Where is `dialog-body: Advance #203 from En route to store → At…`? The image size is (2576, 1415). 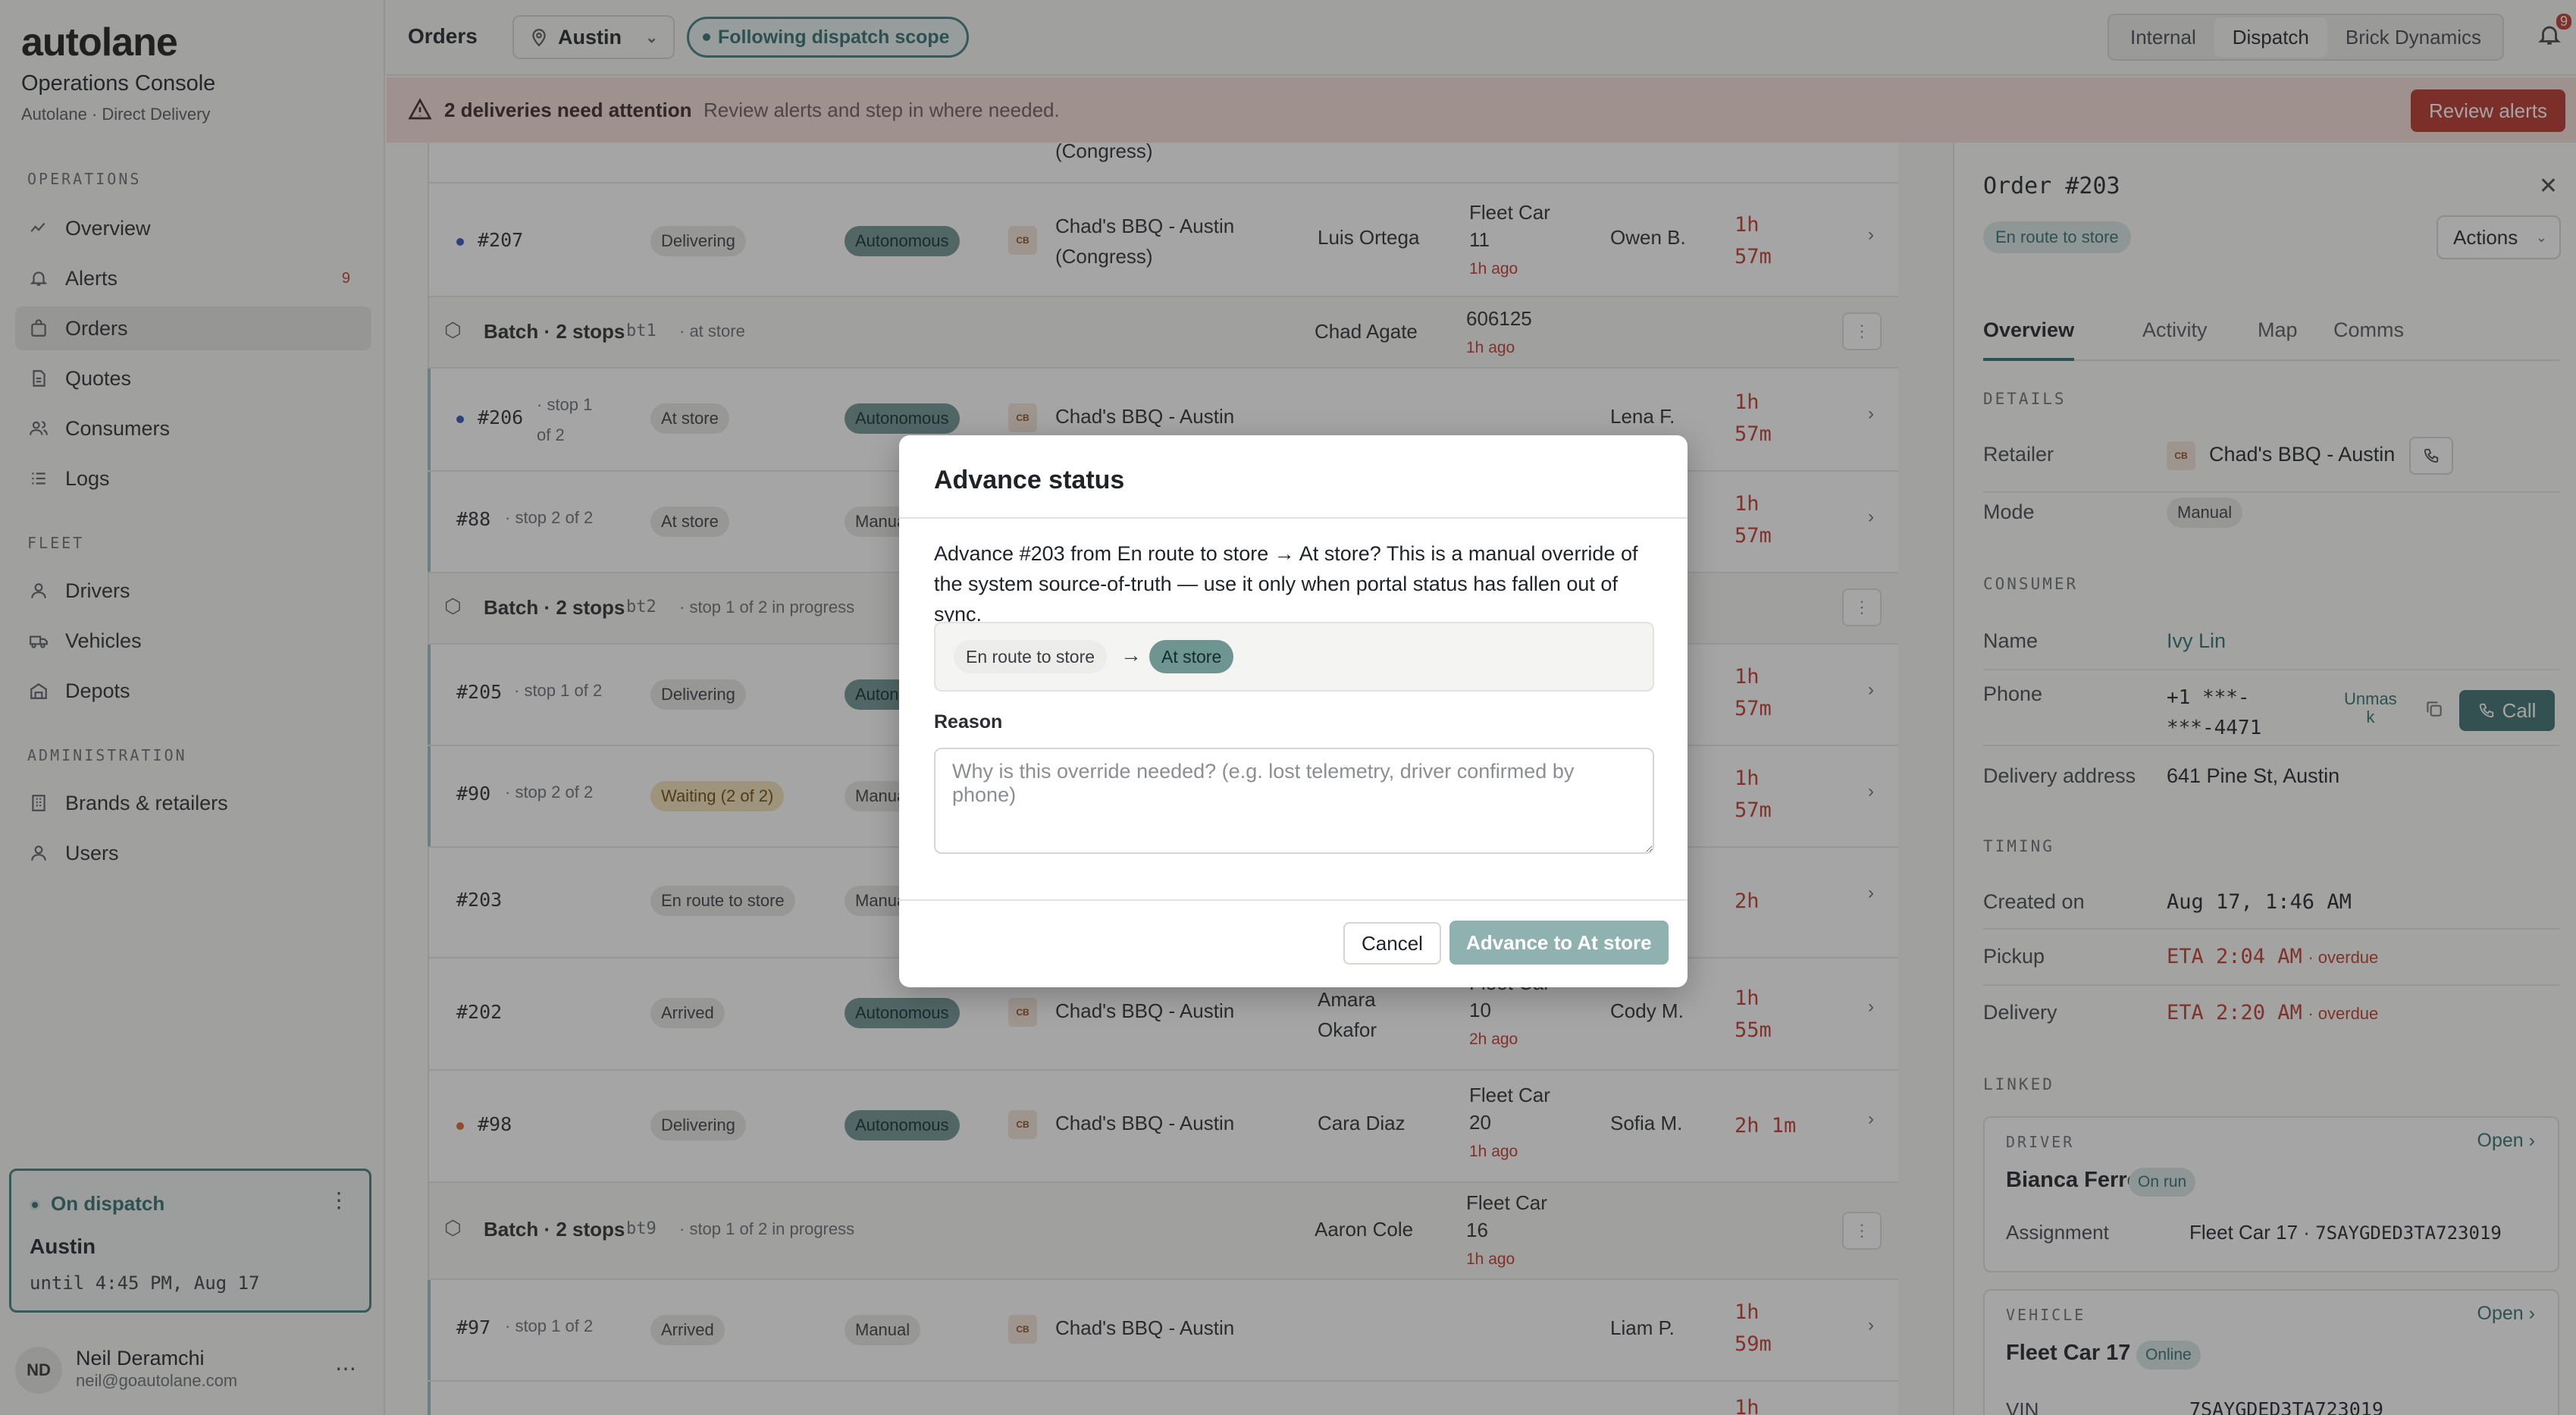
dialog-body: Advance #203 from En route to store → At… is located at coordinates (1286, 584).